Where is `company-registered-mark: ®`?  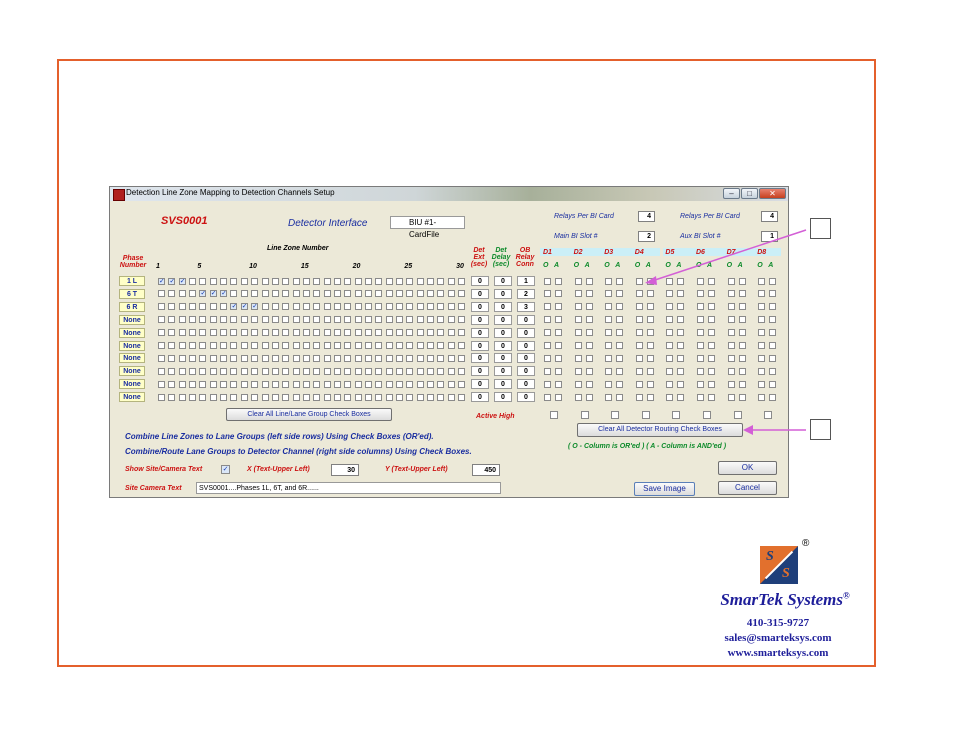 company-registered-mark: ® is located at coordinates (846, 595).